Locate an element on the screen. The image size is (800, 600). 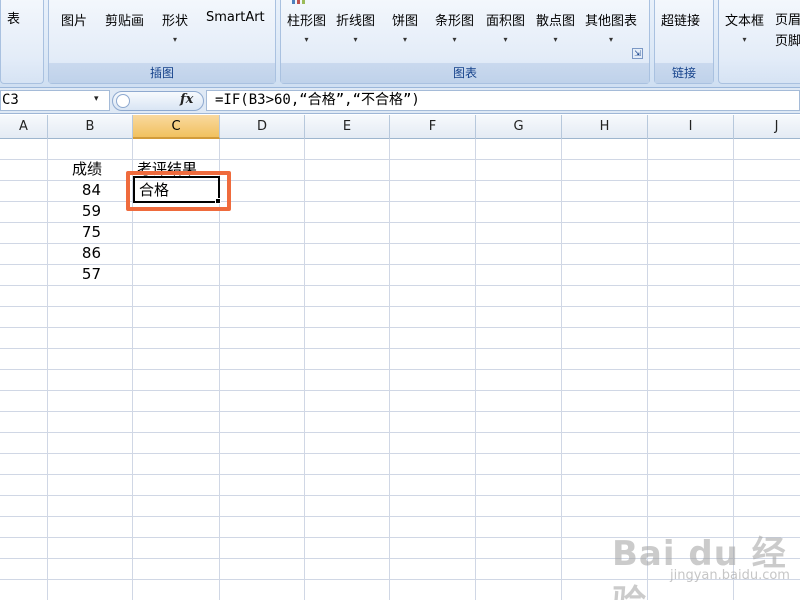
shapes-button: 形状 ▾ is located at coordinates (175, 27).